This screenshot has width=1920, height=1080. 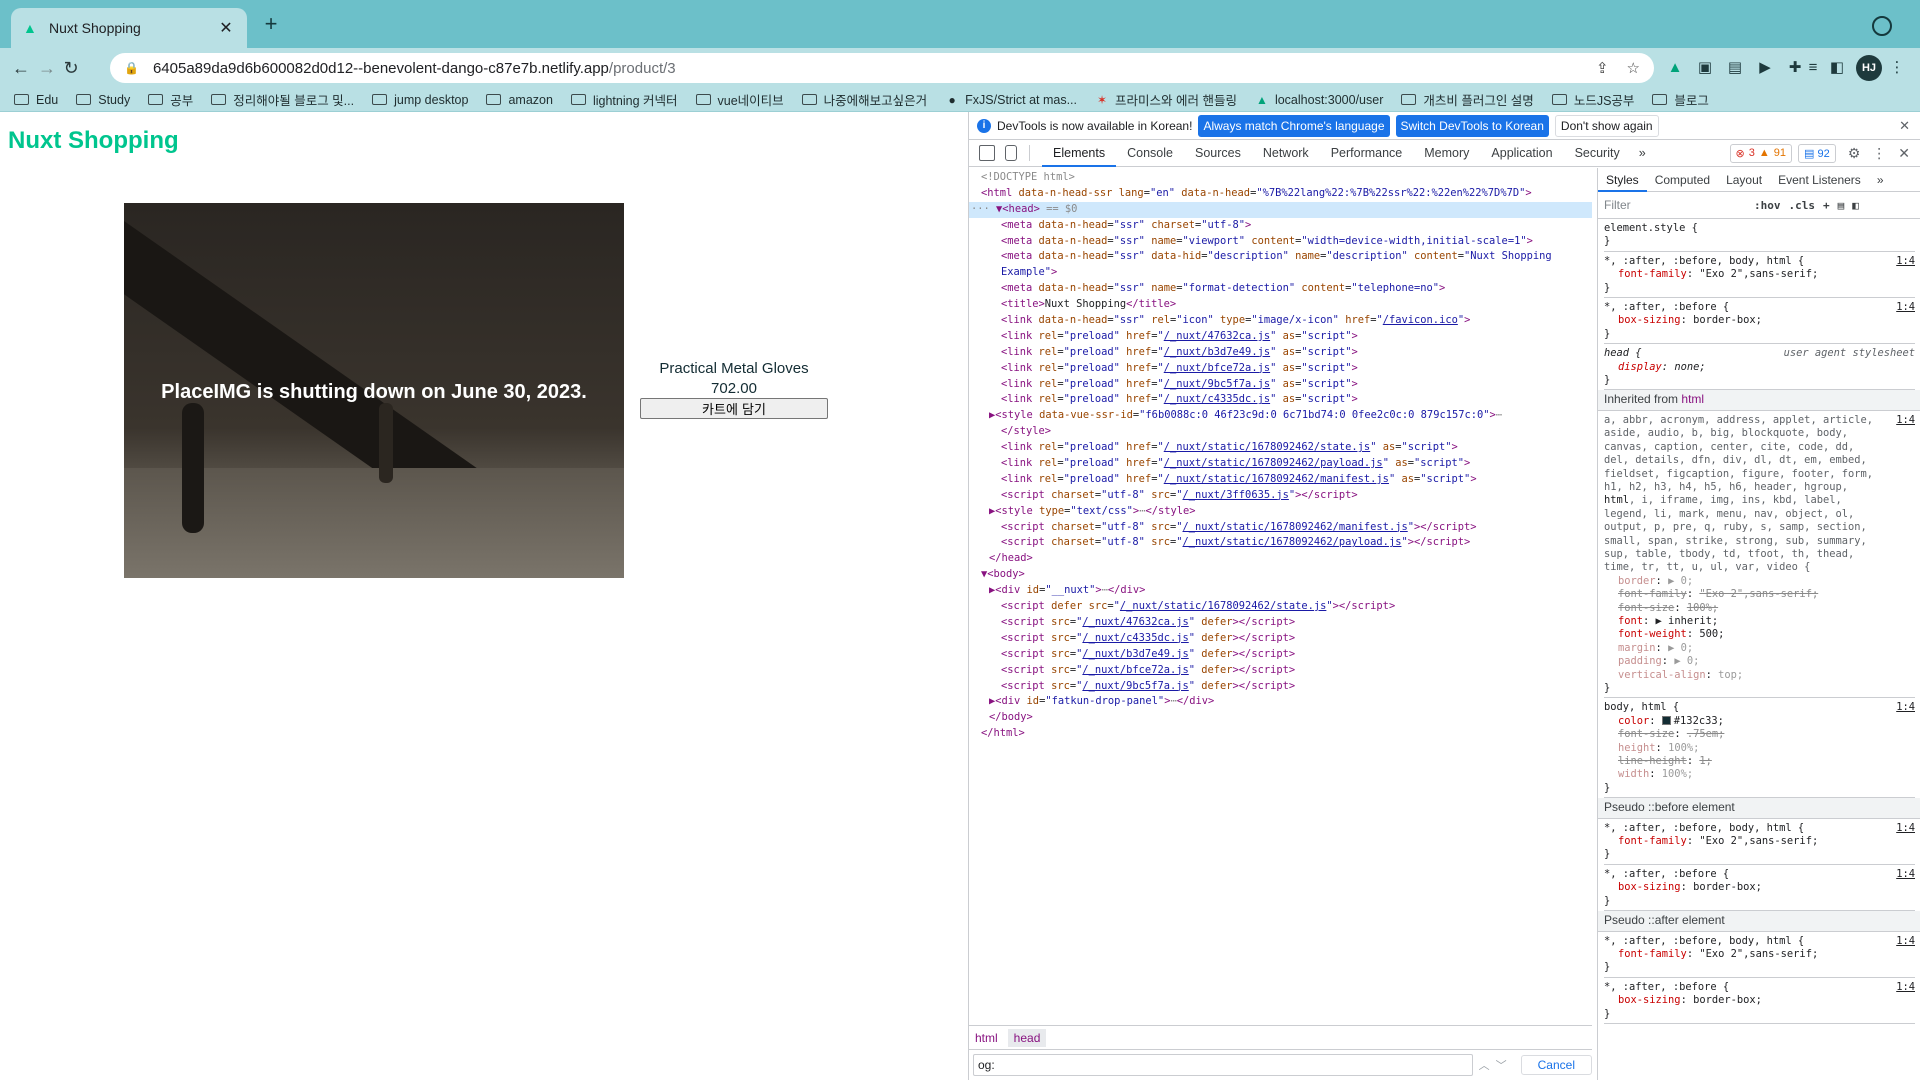 What do you see at coordinates (1280, 591) in the screenshot?
I see `dom-line: ▶<div id="__nuxt">⋯</div>` at bounding box center [1280, 591].